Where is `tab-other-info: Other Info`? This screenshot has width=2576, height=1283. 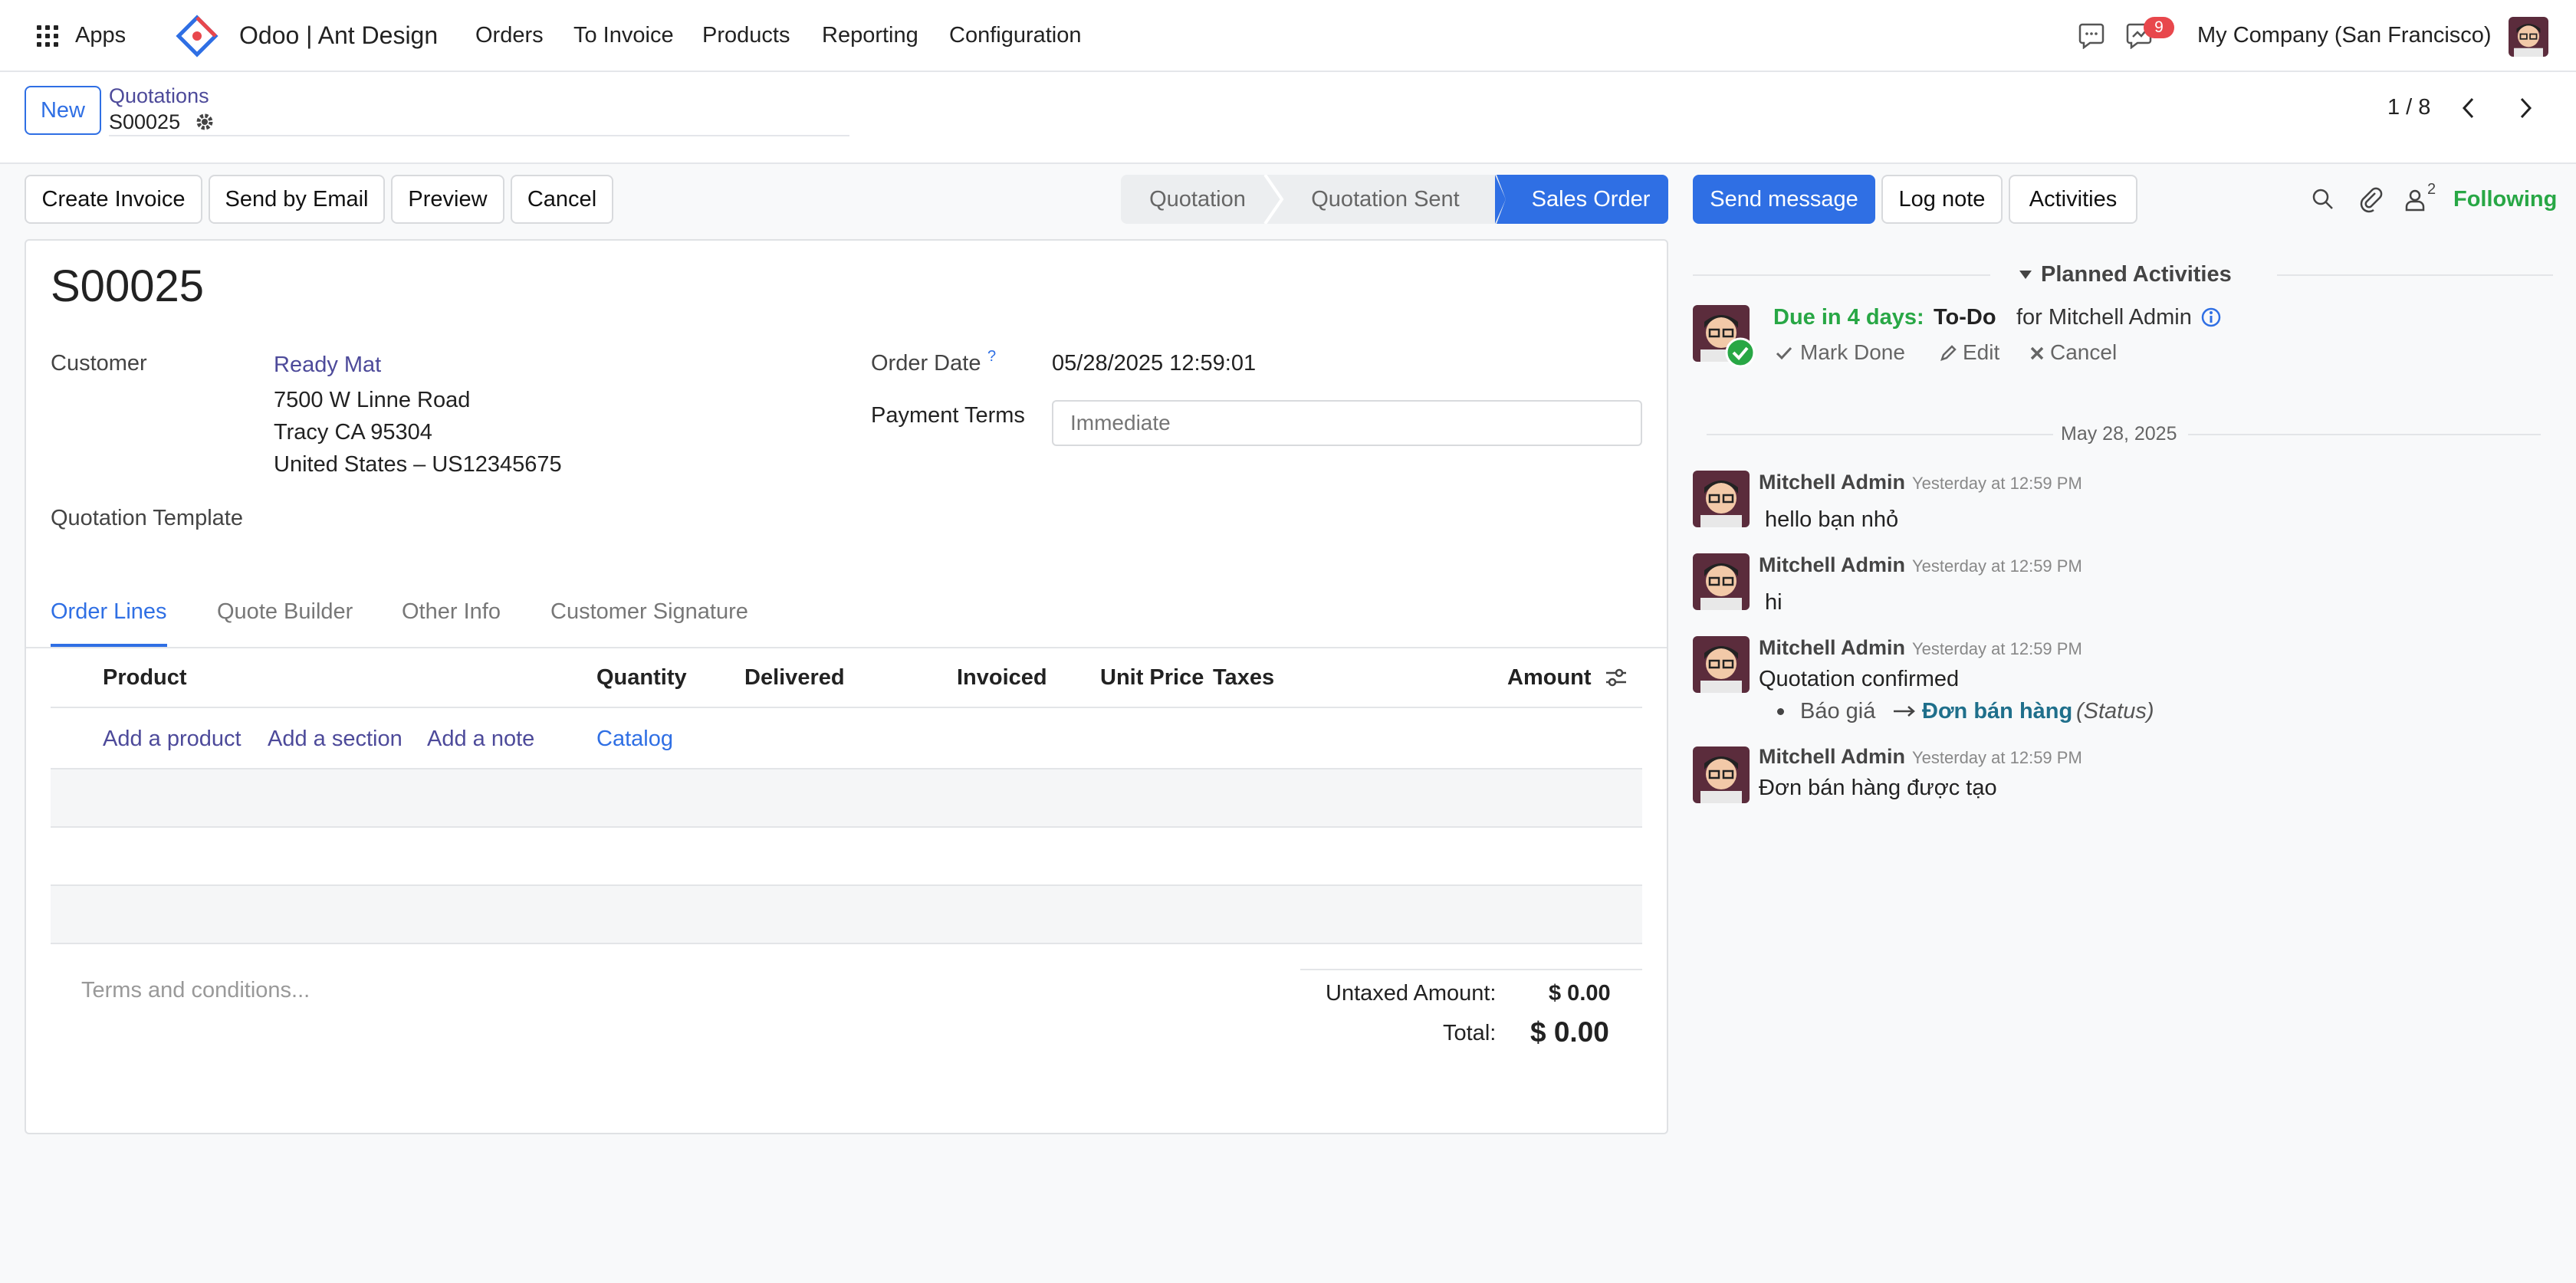
tab-other-info: Other Info is located at coordinates (452, 612).